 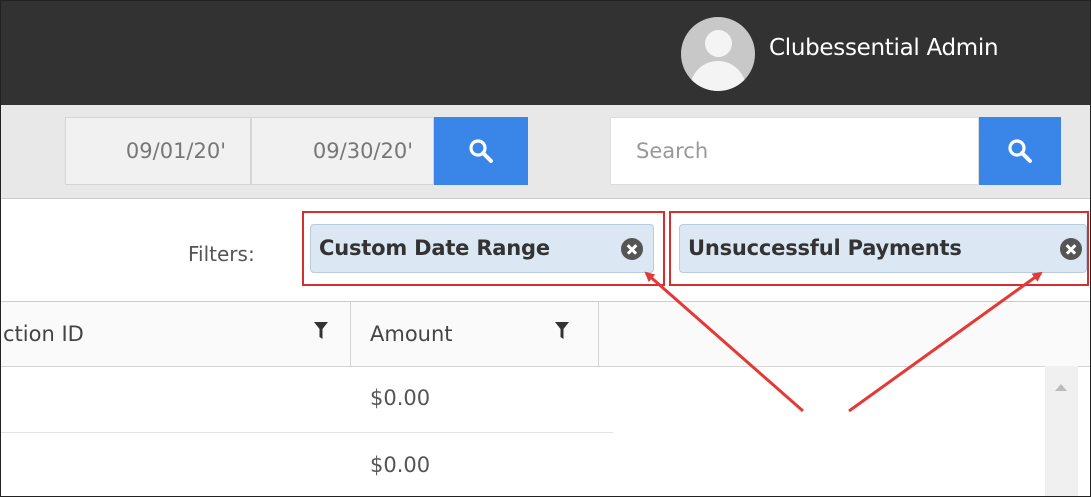 I want to click on search-button, so click(x=1020, y=151).